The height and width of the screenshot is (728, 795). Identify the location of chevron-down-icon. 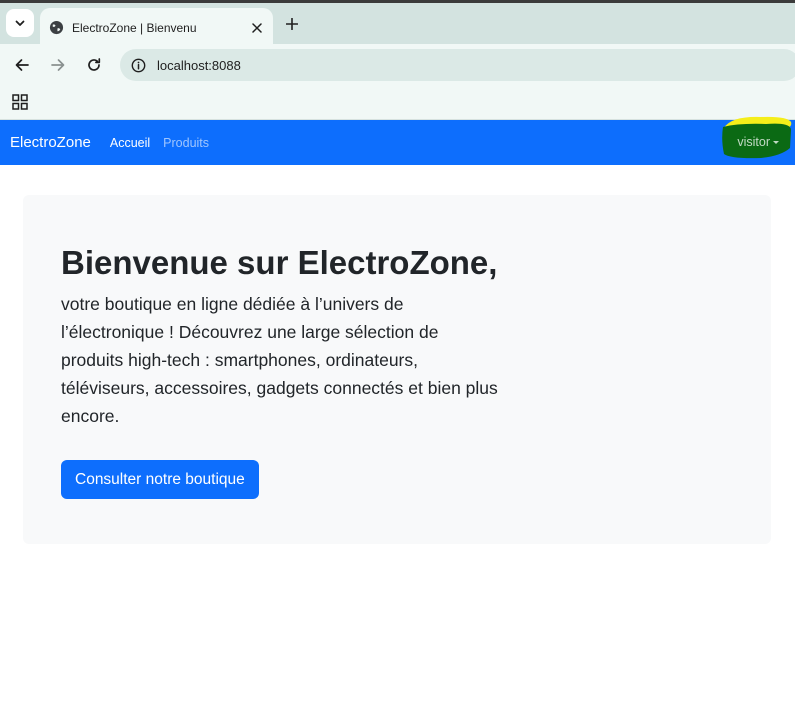
(20, 23).